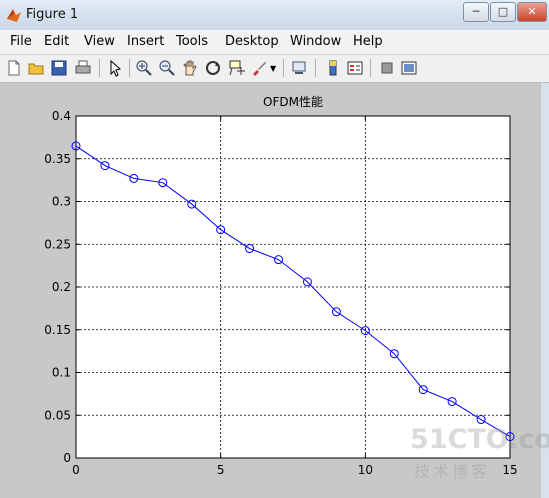  What do you see at coordinates (61, 287) in the screenshot?
I see `y-tick-label: 0.2` at bounding box center [61, 287].